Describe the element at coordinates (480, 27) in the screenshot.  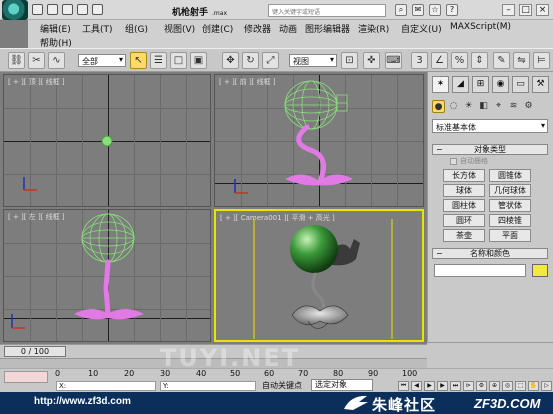
I see `menu-maxscript: MAXScript(M)` at that location.